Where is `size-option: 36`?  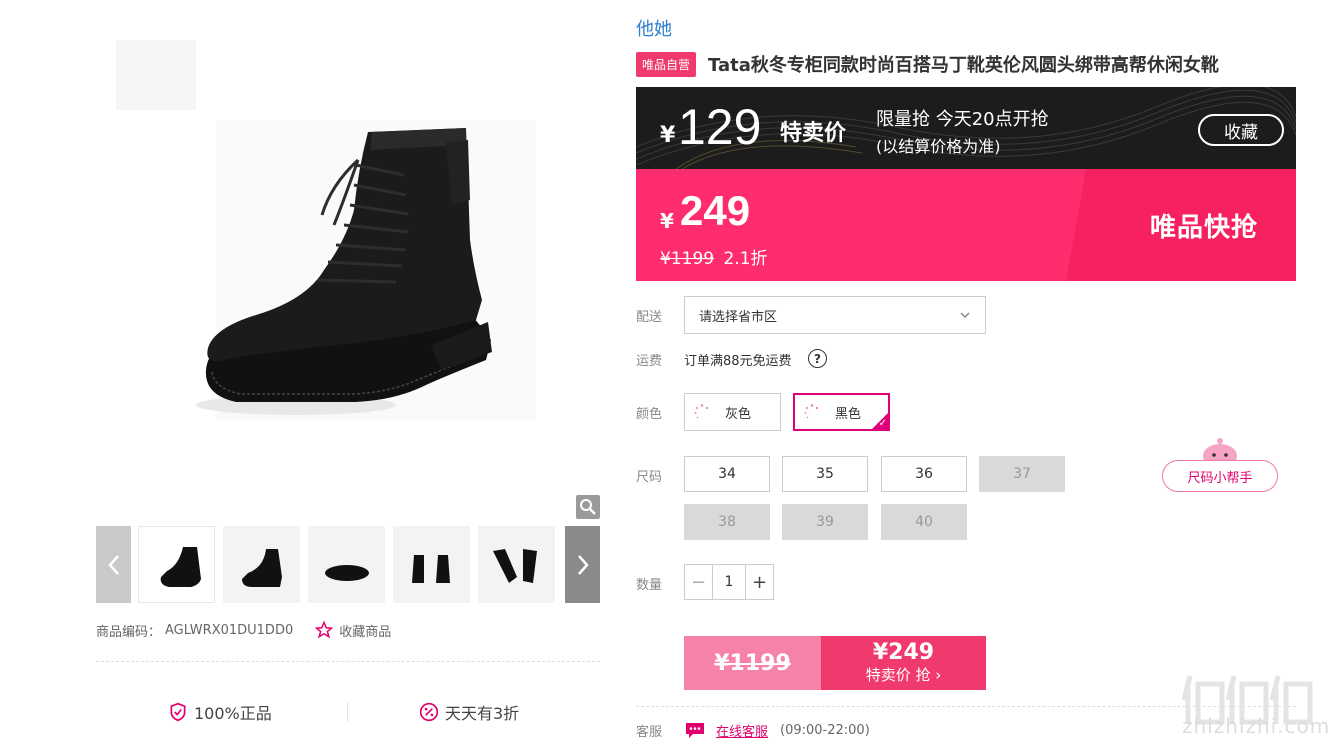 size-option: 36 is located at coordinates (924, 474).